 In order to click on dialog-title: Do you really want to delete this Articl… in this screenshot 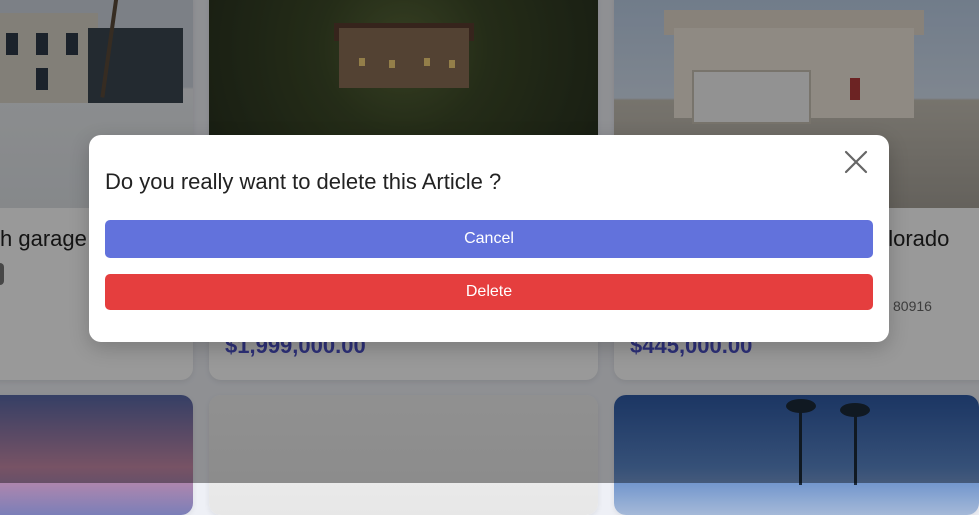, I will do `click(303, 181)`.